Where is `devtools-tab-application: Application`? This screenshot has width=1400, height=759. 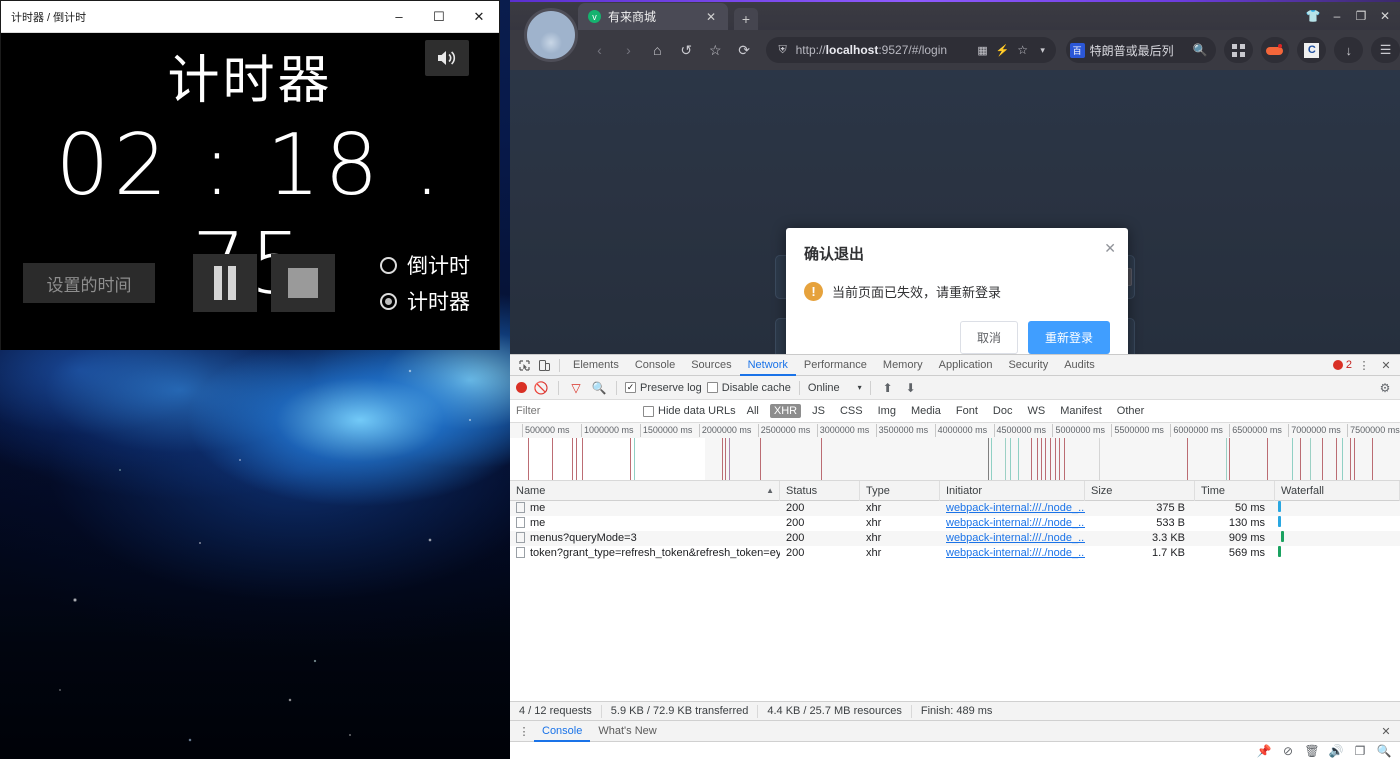
devtools-tab-application: Application is located at coordinates (966, 365).